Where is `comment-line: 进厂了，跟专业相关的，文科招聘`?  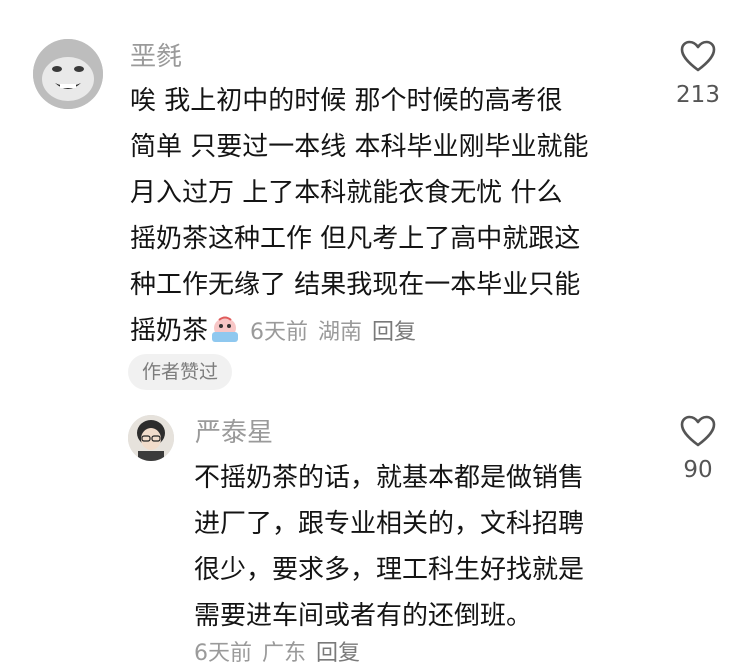 comment-line: 进厂了，跟专业相关的，文科招聘 is located at coordinates (389, 524).